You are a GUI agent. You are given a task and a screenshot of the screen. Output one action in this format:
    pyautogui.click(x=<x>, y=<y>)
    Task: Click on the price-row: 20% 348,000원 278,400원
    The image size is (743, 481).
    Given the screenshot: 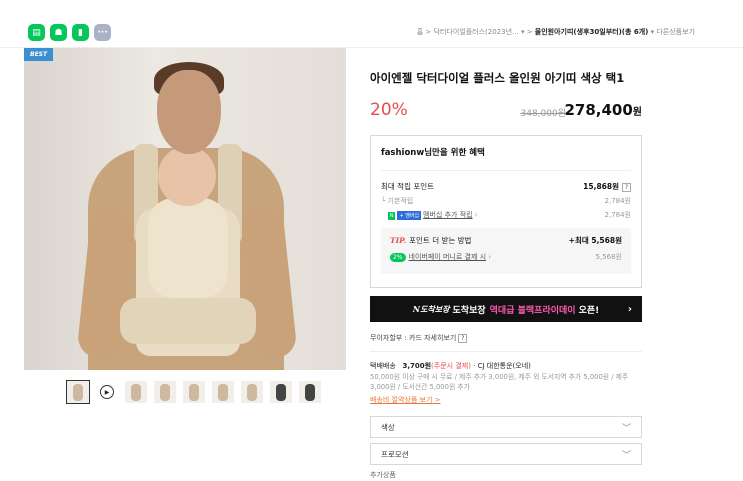 What is the action you would take?
    pyautogui.click(x=506, y=111)
    